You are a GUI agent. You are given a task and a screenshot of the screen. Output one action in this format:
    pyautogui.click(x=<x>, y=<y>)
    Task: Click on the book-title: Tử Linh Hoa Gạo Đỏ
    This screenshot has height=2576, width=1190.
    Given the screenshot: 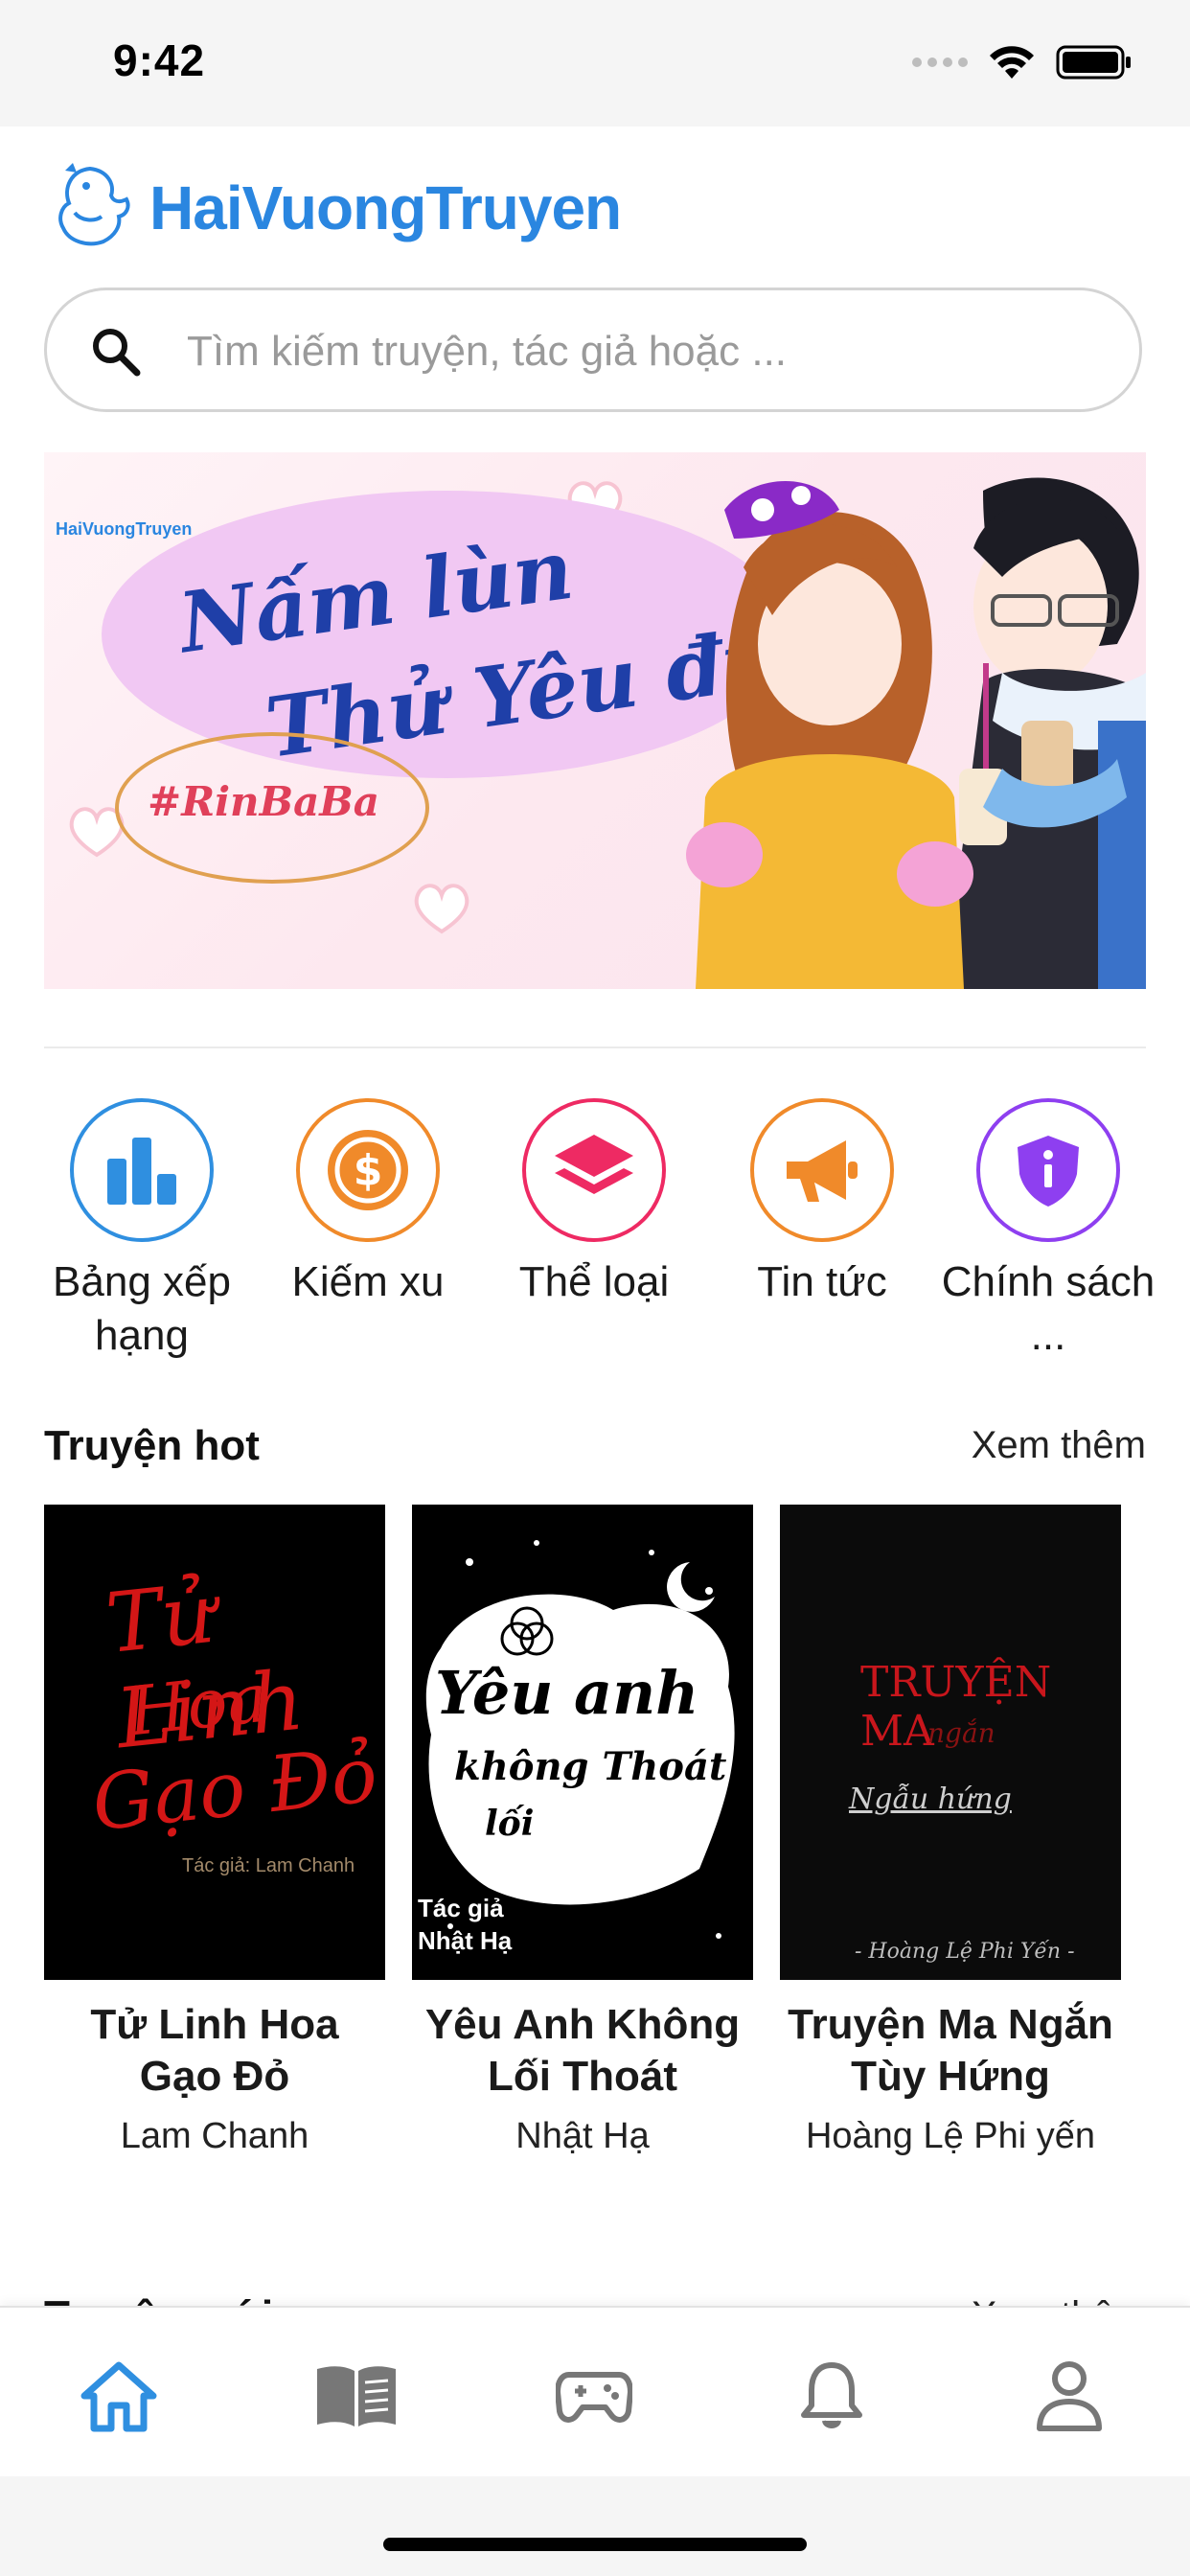 What is the action you would take?
    pyautogui.click(x=214, y=2050)
    